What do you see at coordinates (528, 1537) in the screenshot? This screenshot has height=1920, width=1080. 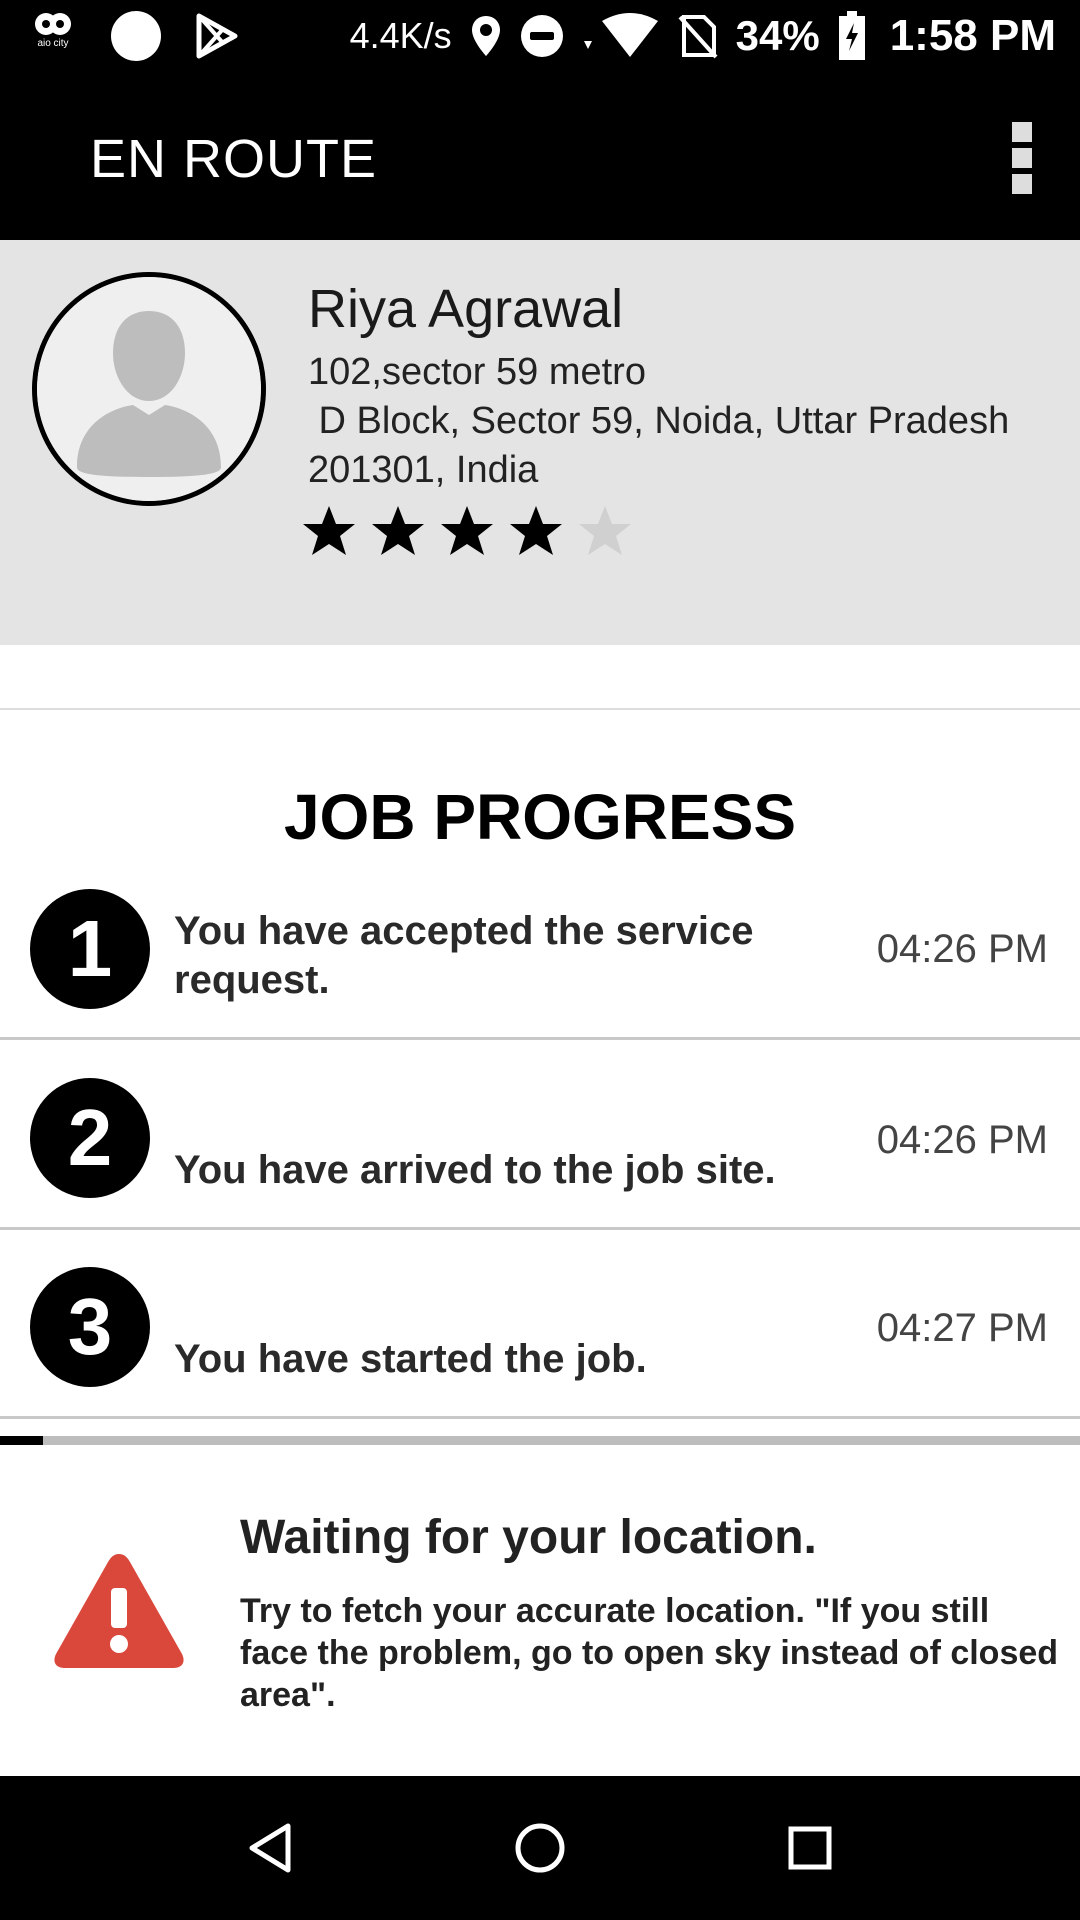 I see `location-warning-title: Waiting for your location.` at bounding box center [528, 1537].